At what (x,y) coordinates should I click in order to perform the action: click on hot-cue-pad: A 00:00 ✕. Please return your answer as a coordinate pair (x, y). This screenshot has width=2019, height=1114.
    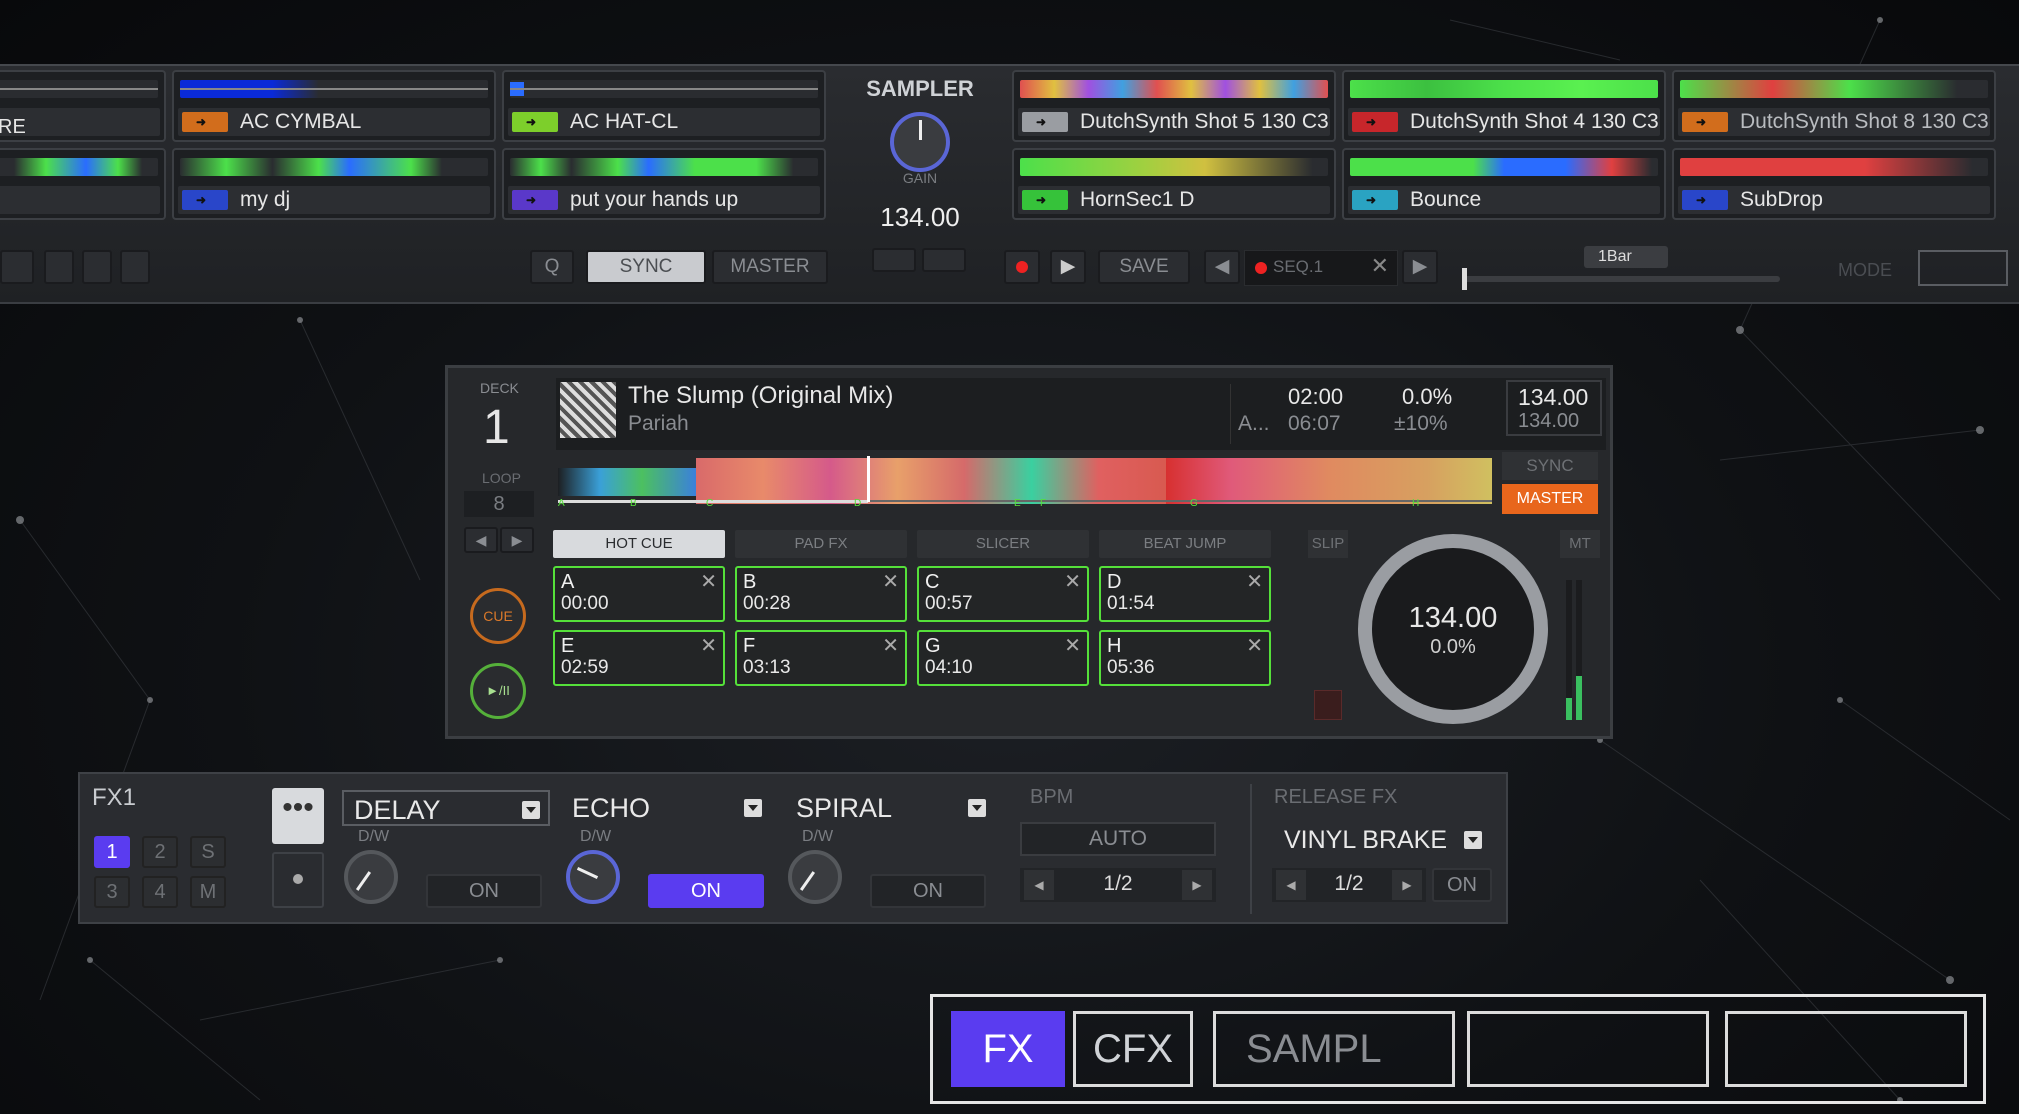
    Looking at the image, I should click on (639, 594).